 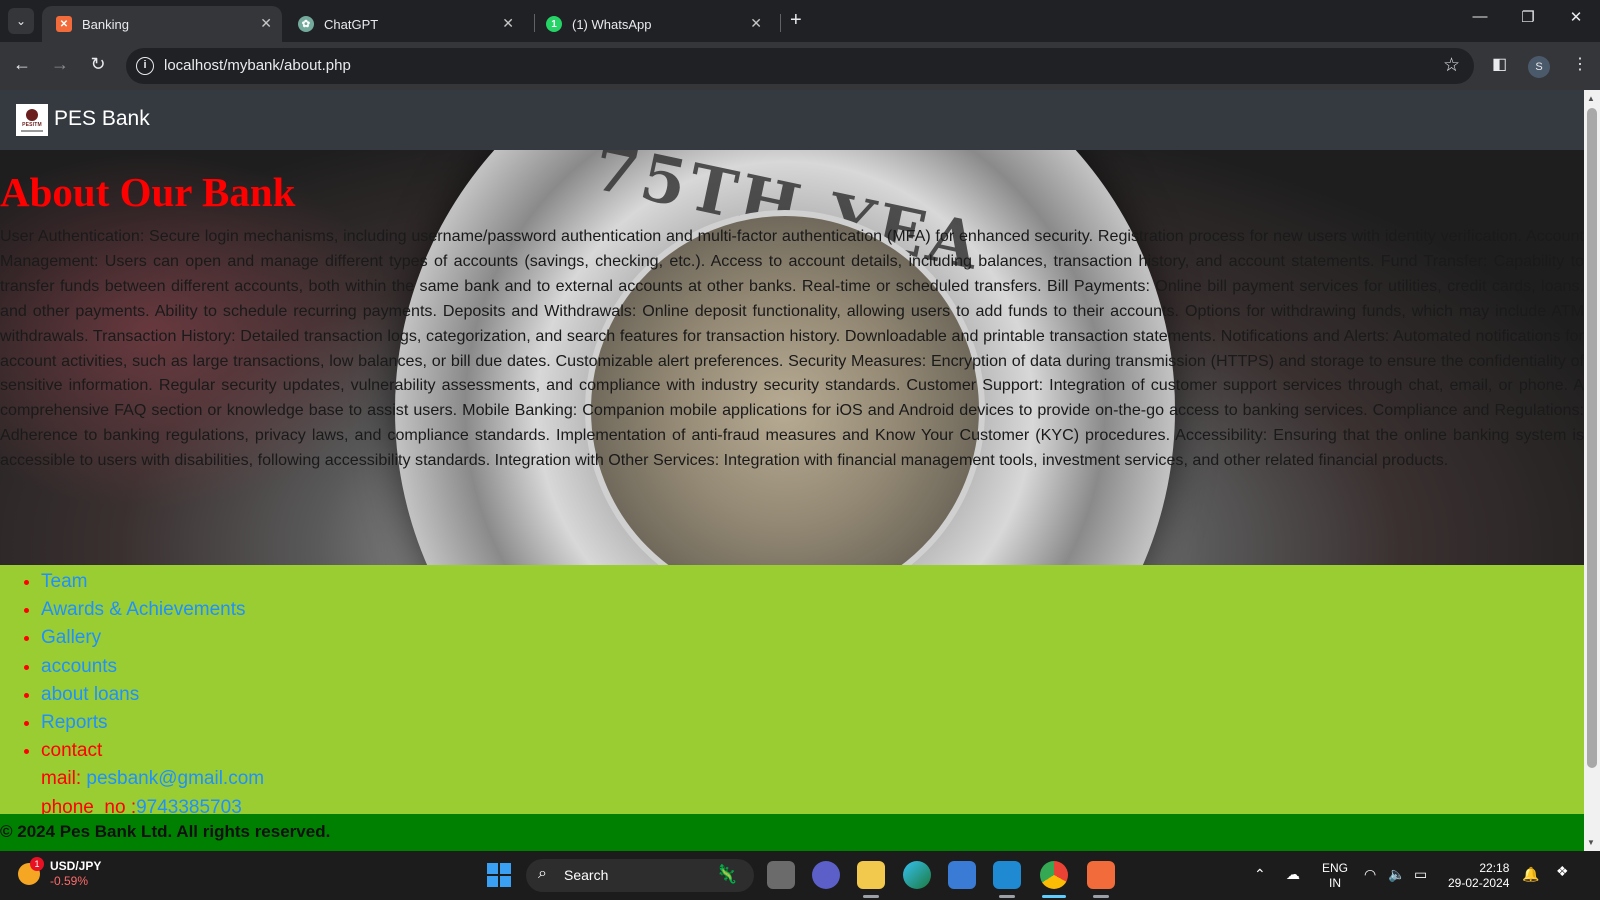 I want to click on list-item: about loans, so click(x=152, y=695).